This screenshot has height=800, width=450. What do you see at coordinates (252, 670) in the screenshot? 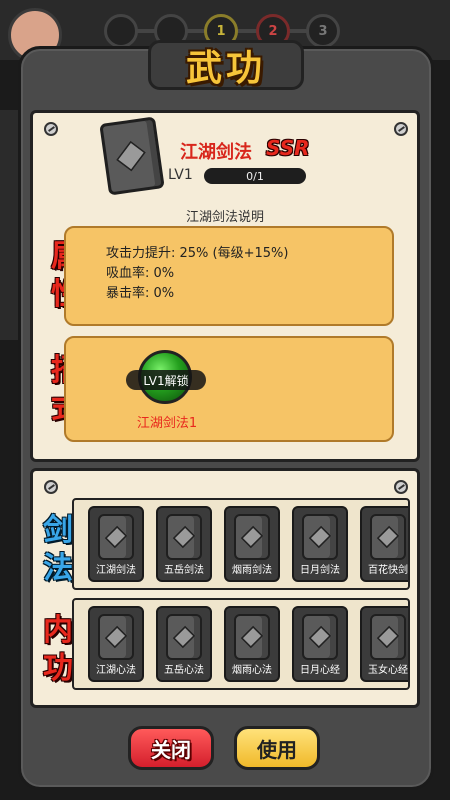
I see `skill-card-label: 烟雨心法` at bounding box center [252, 670].